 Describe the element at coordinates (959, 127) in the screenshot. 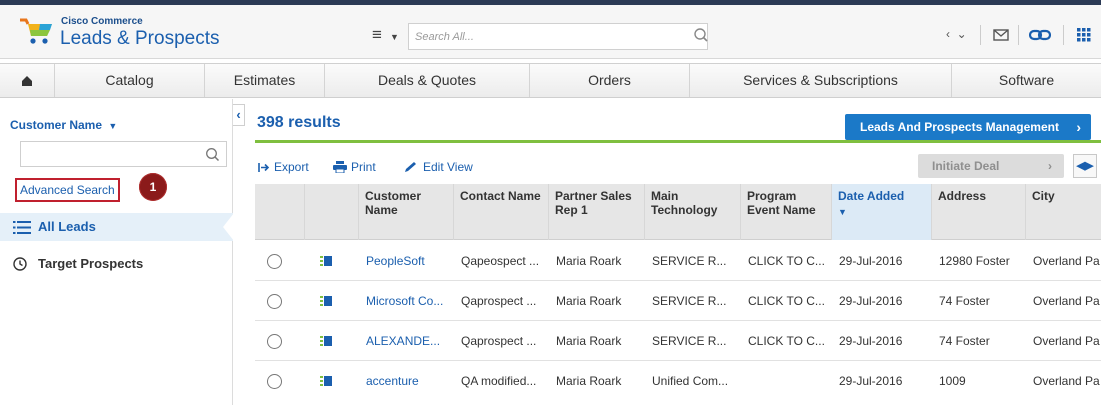

I see `button-label: Leads And Prospects Management` at that location.